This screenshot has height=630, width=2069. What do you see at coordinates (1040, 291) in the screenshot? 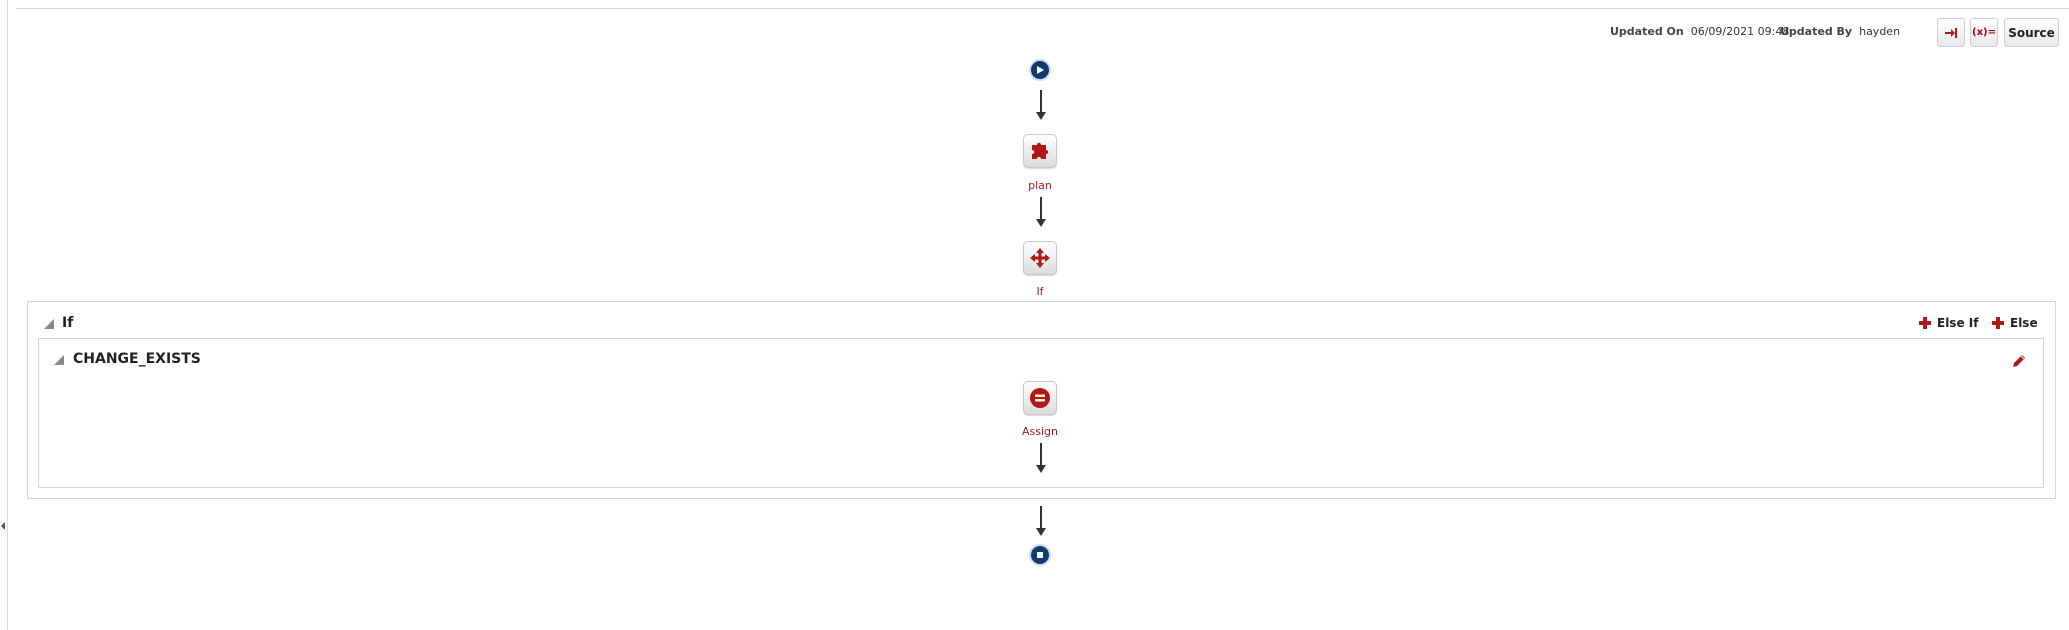
I see `if-node-label: If` at bounding box center [1040, 291].